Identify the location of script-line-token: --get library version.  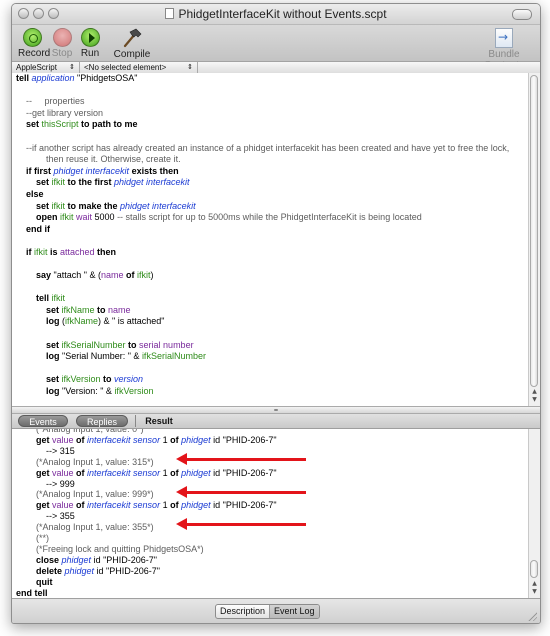
(60, 112).